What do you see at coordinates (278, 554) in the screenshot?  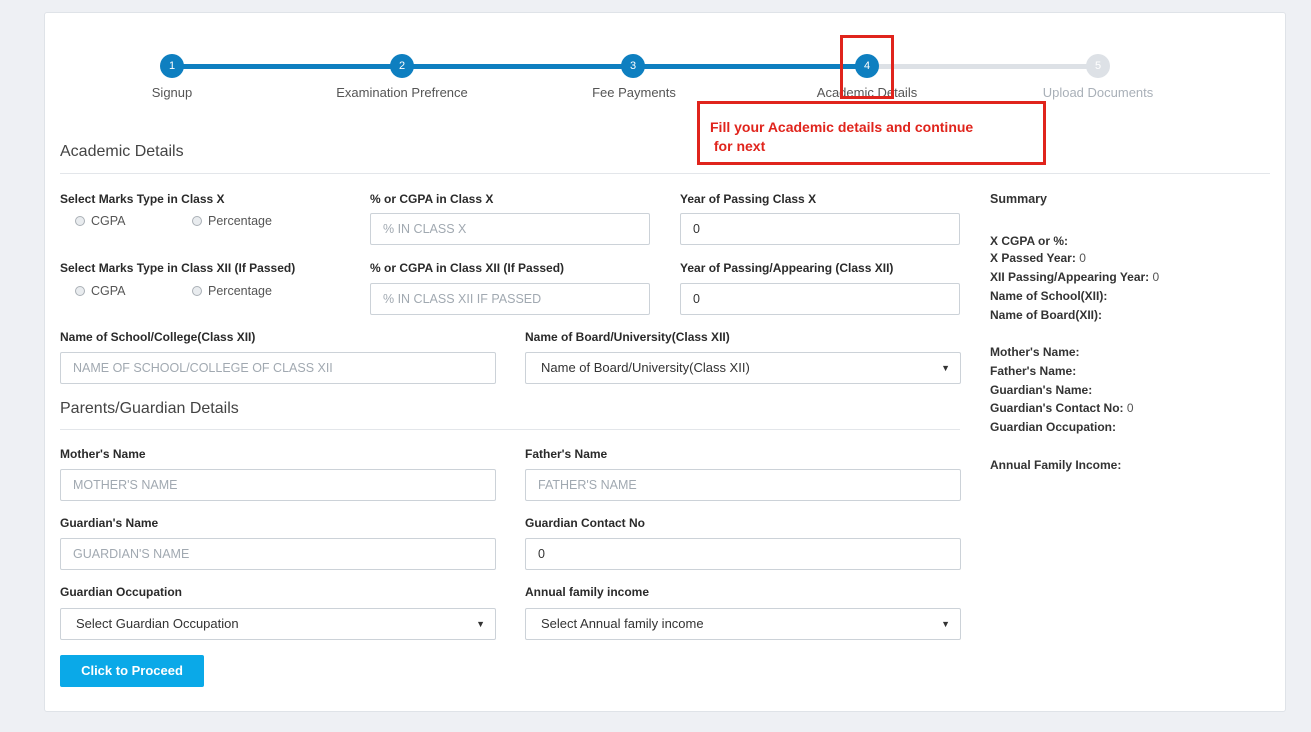 I see `guardian-name-input: GUARDIAN'S NAME` at bounding box center [278, 554].